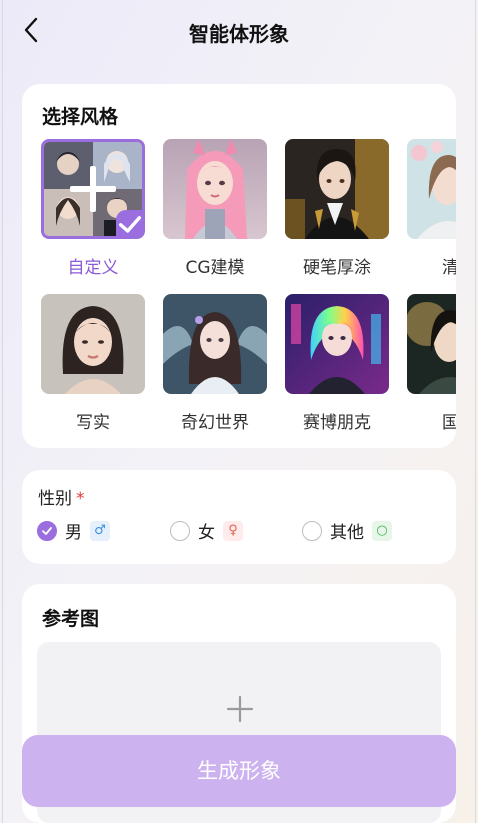 The width and height of the screenshot is (478, 823). I want to click on style-label: 奇幻世界, so click(215, 423).